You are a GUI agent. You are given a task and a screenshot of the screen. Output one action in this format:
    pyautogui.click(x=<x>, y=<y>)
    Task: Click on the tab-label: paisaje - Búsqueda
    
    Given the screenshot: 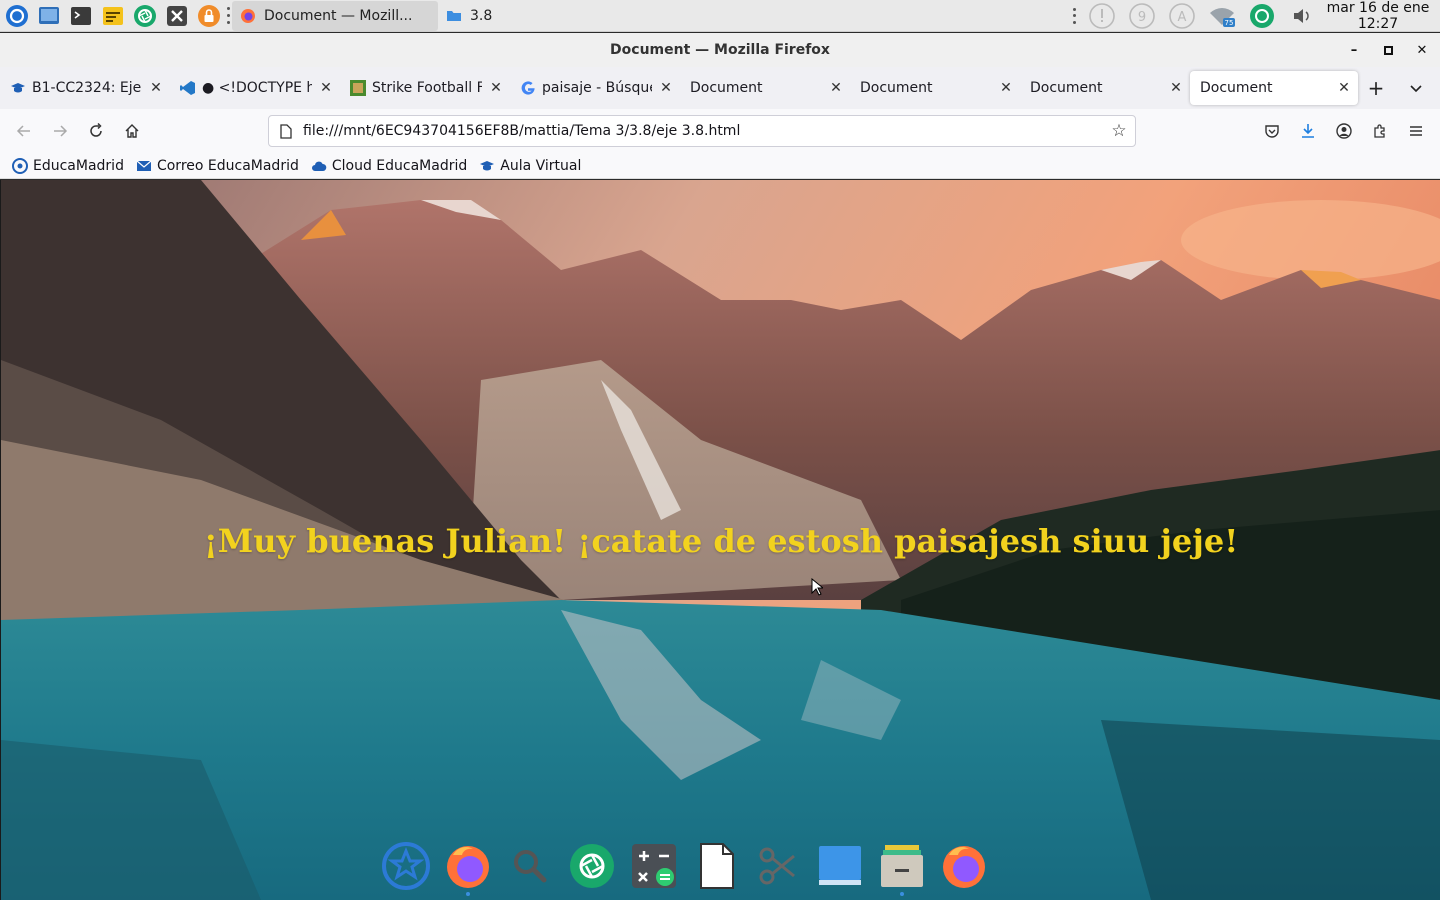 What is the action you would take?
    pyautogui.click(x=597, y=88)
    